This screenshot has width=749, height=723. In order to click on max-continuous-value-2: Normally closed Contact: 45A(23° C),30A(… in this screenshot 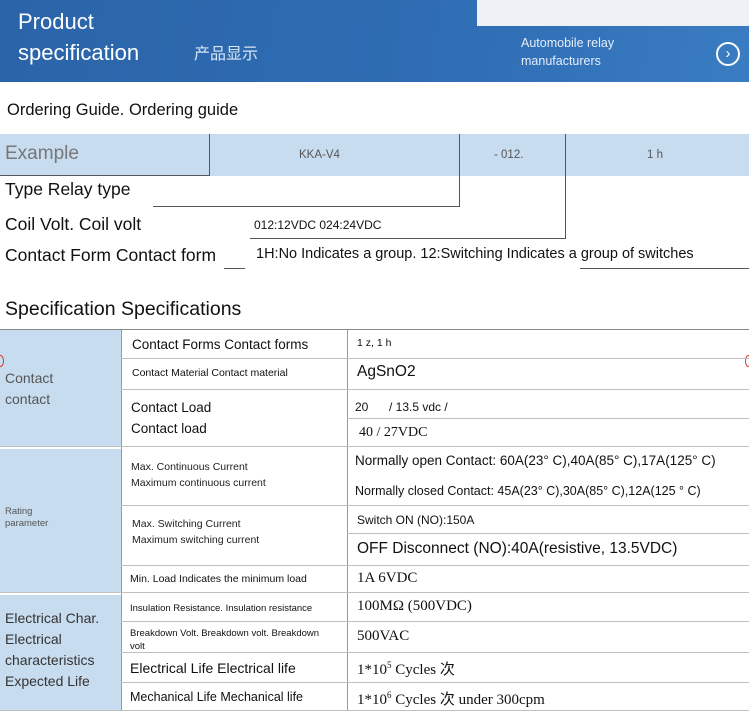, I will do `click(528, 491)`.